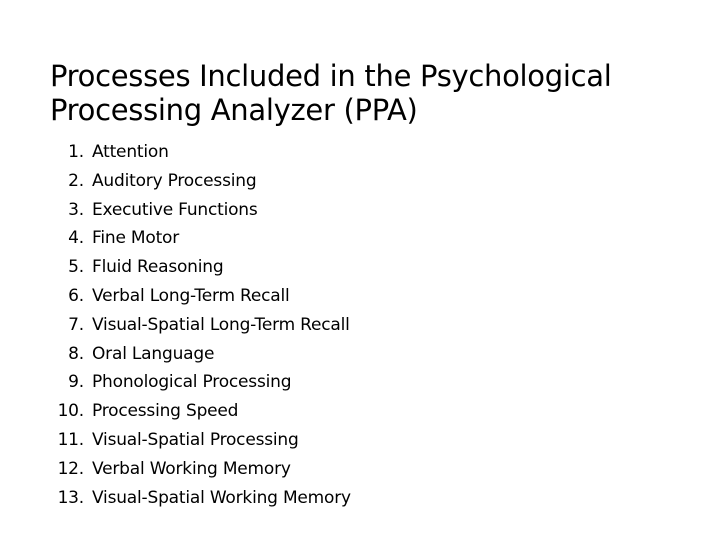 The height and width of the screenshot is (540, 720). I want to click on list-item: 8. Oral Language, so click(360, 358).